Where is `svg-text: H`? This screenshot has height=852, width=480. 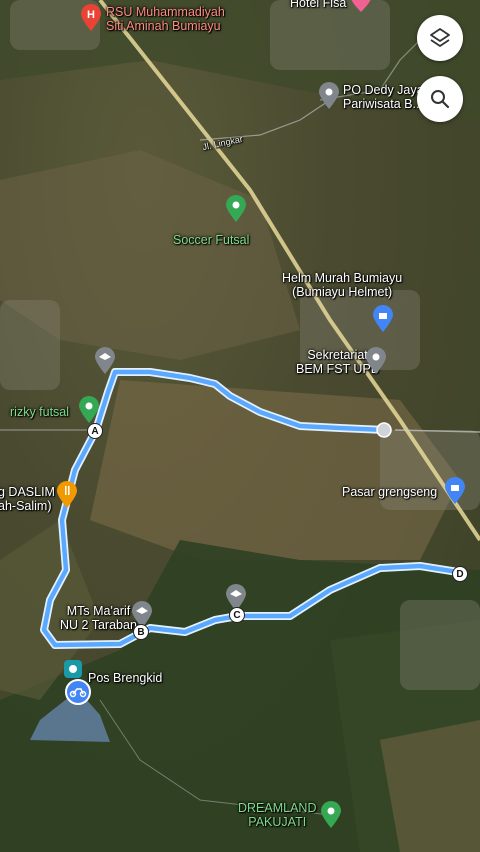
svg-text: H is located at coordinates (91, 15).